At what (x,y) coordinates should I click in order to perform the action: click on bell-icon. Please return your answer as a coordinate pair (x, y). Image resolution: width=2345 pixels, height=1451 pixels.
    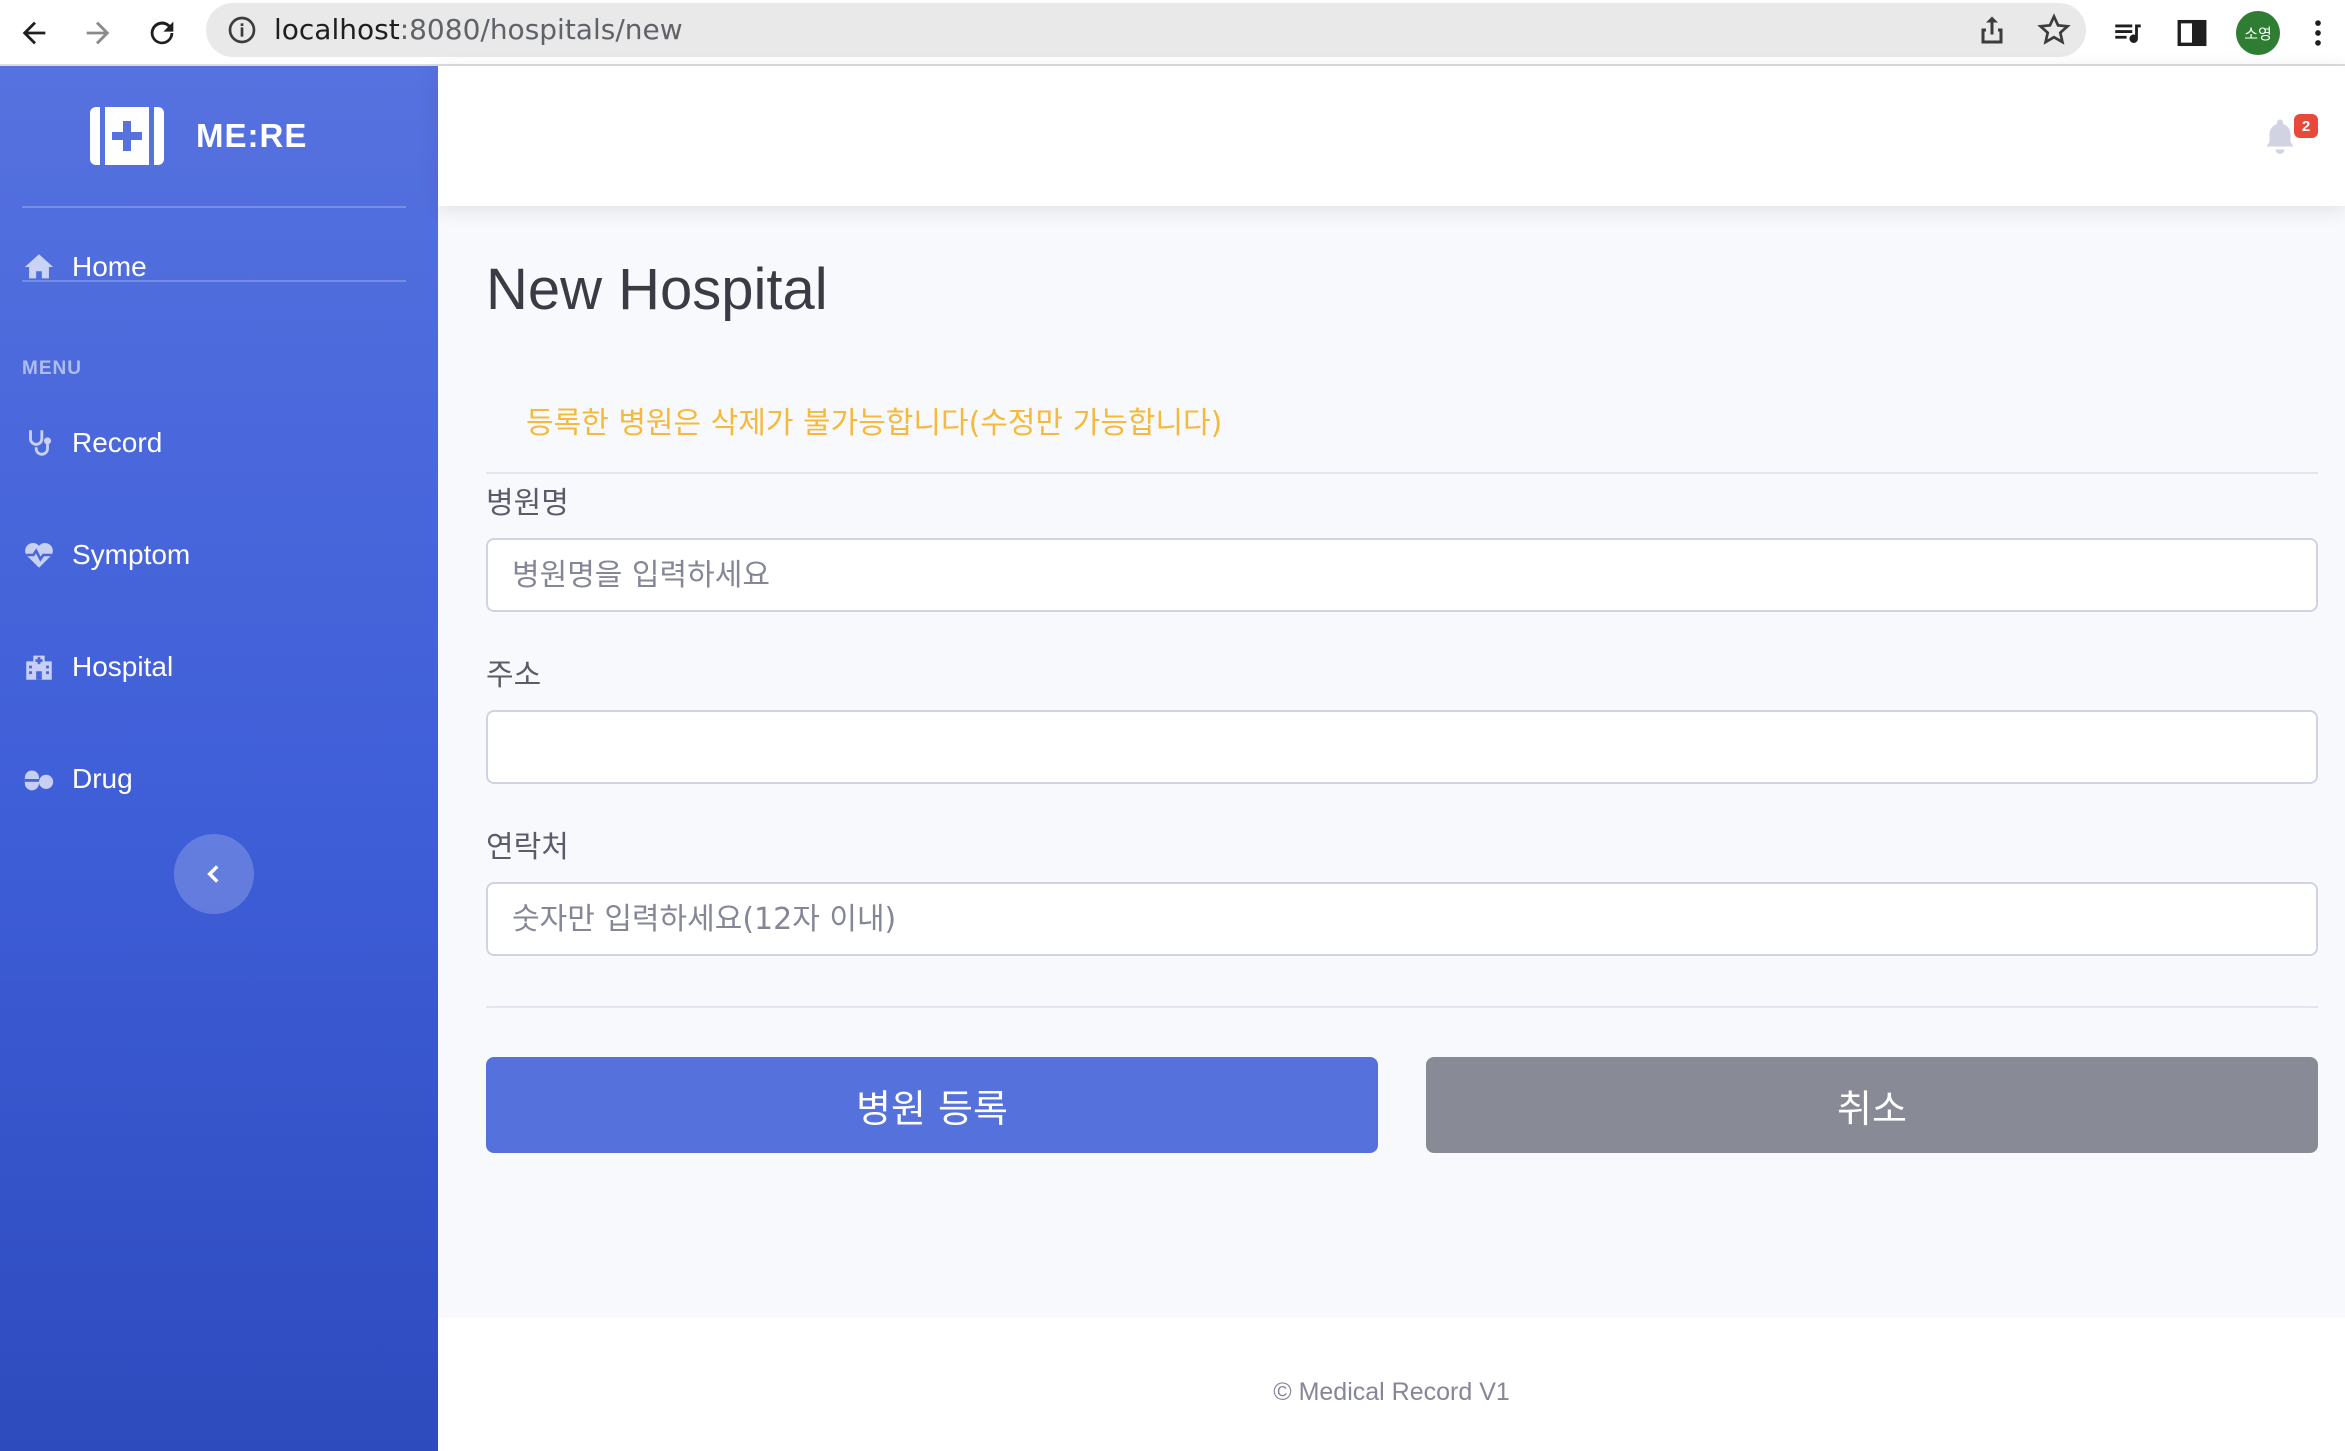
    Looking at the image, I should click on (2280, 136).